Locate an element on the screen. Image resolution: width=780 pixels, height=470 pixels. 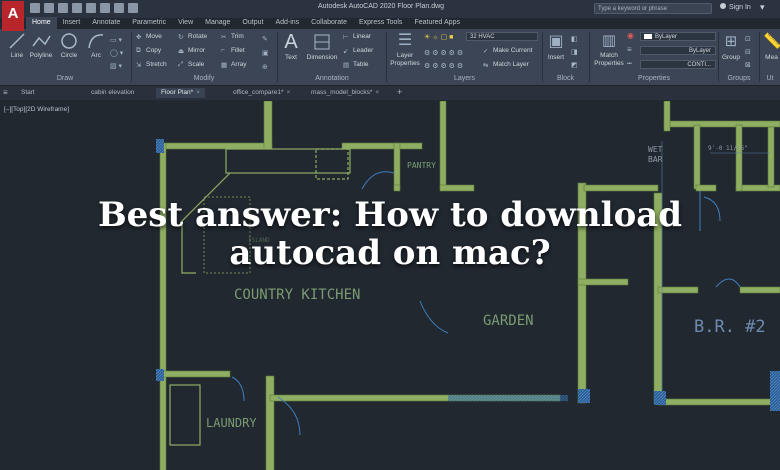
line-button: Line is located at coordinates (17, 45).